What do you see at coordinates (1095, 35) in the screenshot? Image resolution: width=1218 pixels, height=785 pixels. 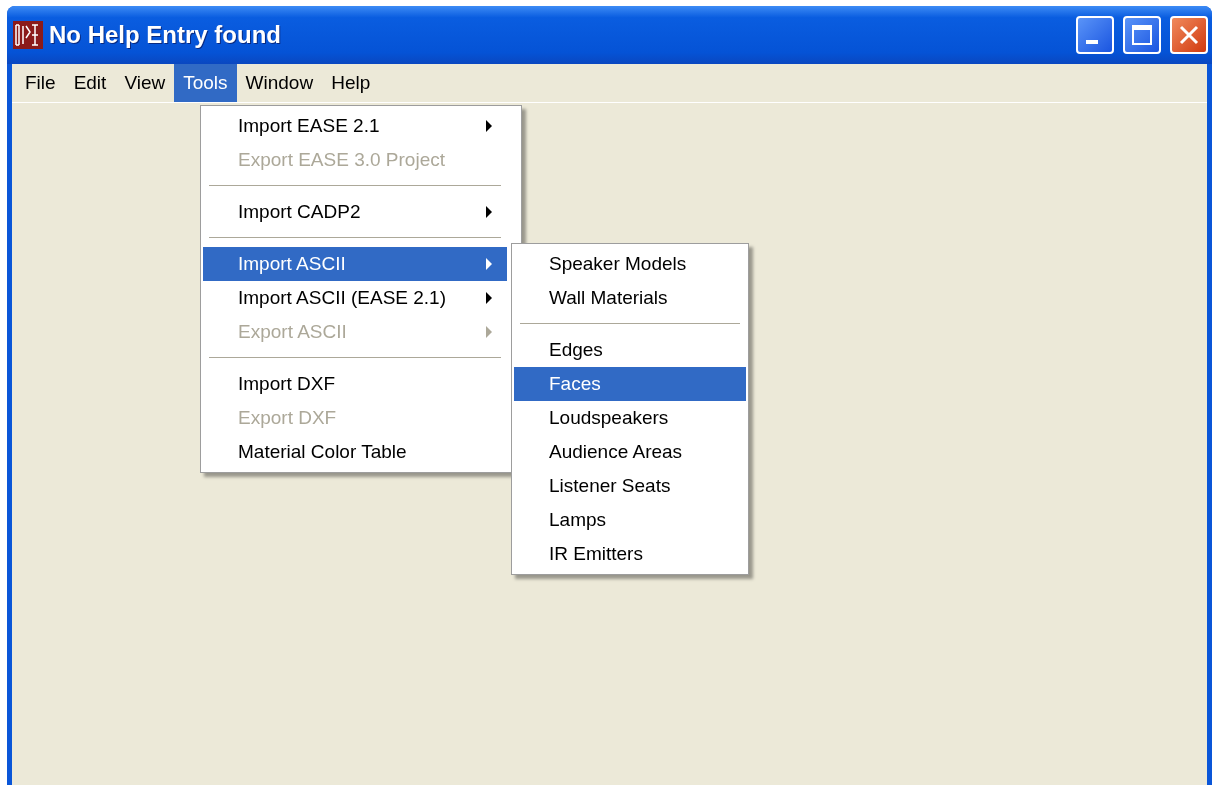 I see `minimize-button` at bounding box center [1095, 35].